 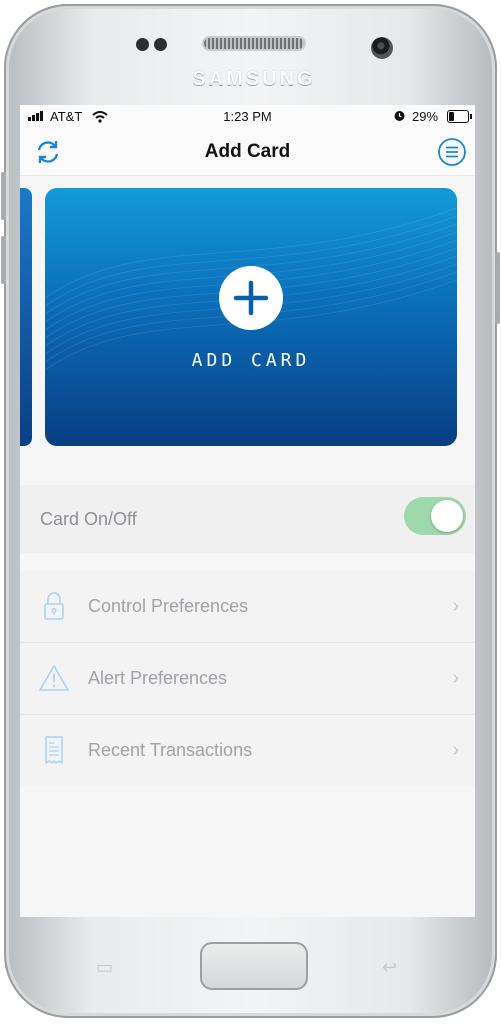 I want to click on plus-icon, so click(x=251, y=298).